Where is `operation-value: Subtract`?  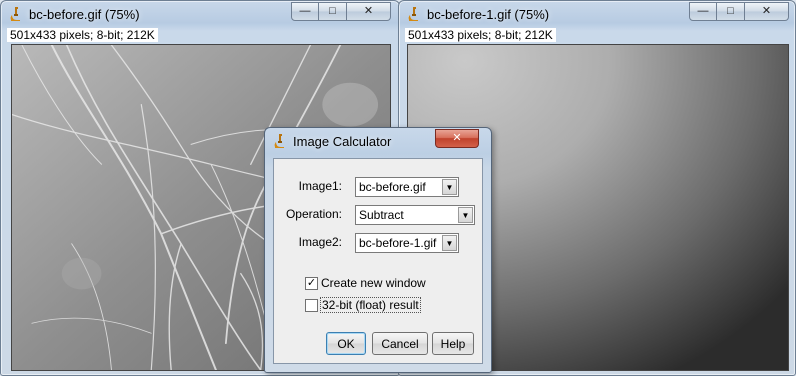 operation-value: Subtract is located at coordinates (381, 215).